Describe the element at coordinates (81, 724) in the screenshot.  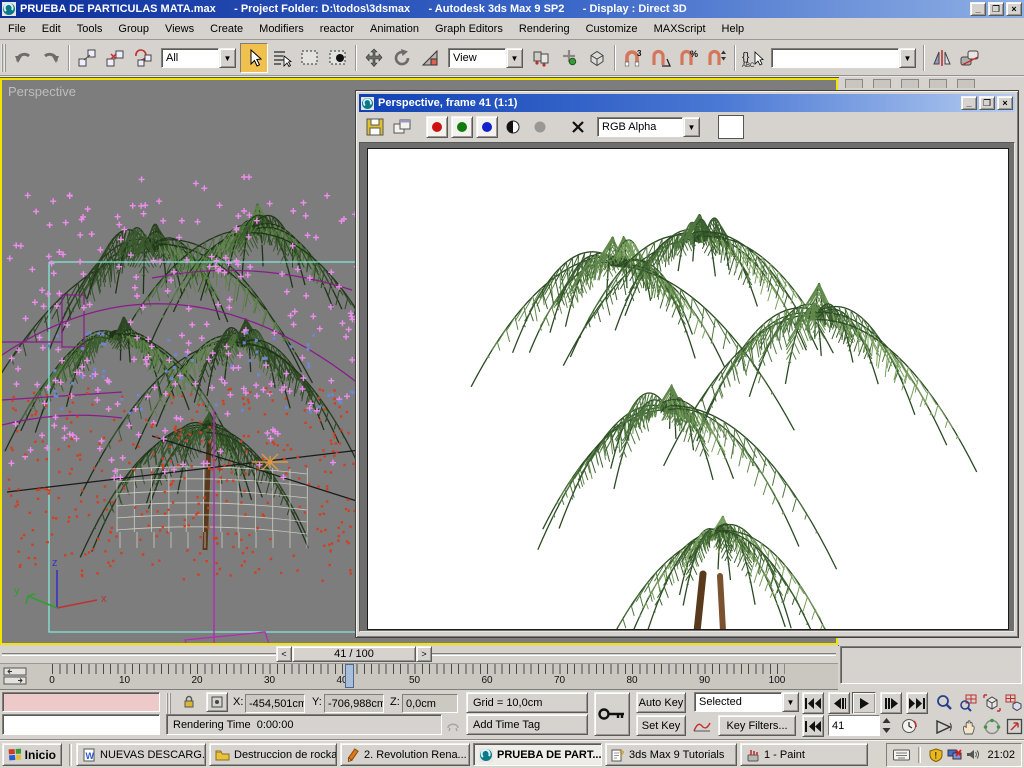
I see `maxscript-listener-white` at that location.